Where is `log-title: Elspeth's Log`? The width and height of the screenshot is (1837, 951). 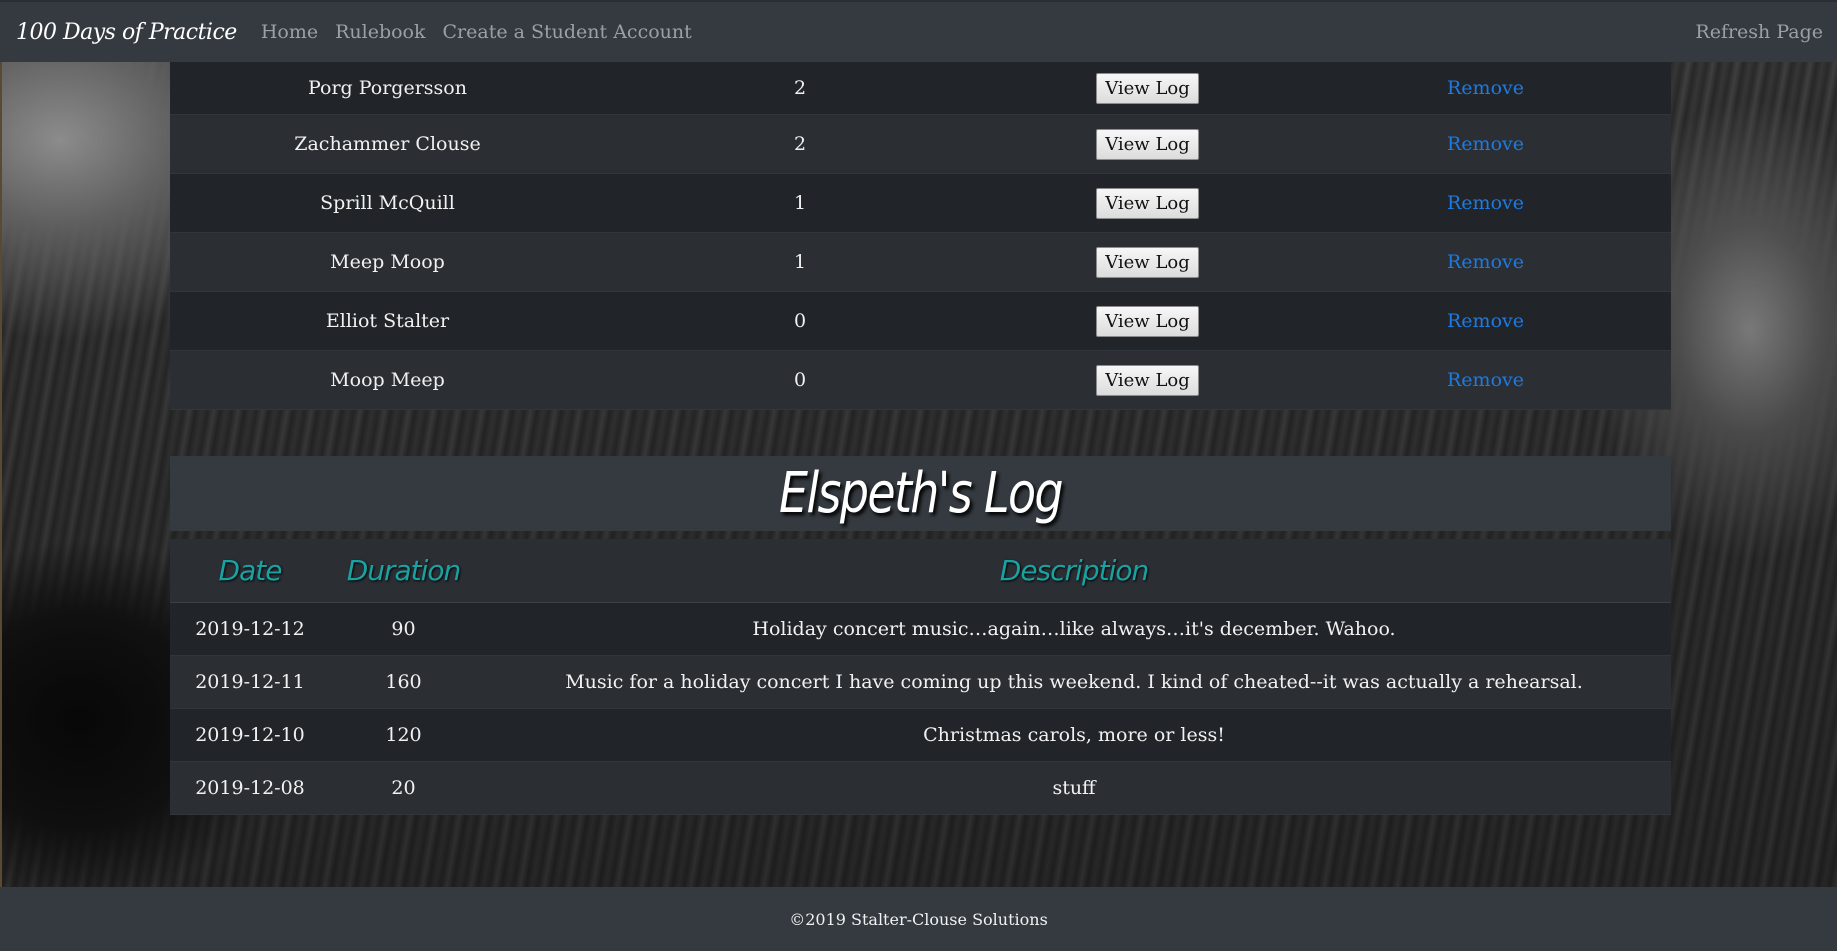 log-title: Elspeth's Log is located at coordinates (921, 493).